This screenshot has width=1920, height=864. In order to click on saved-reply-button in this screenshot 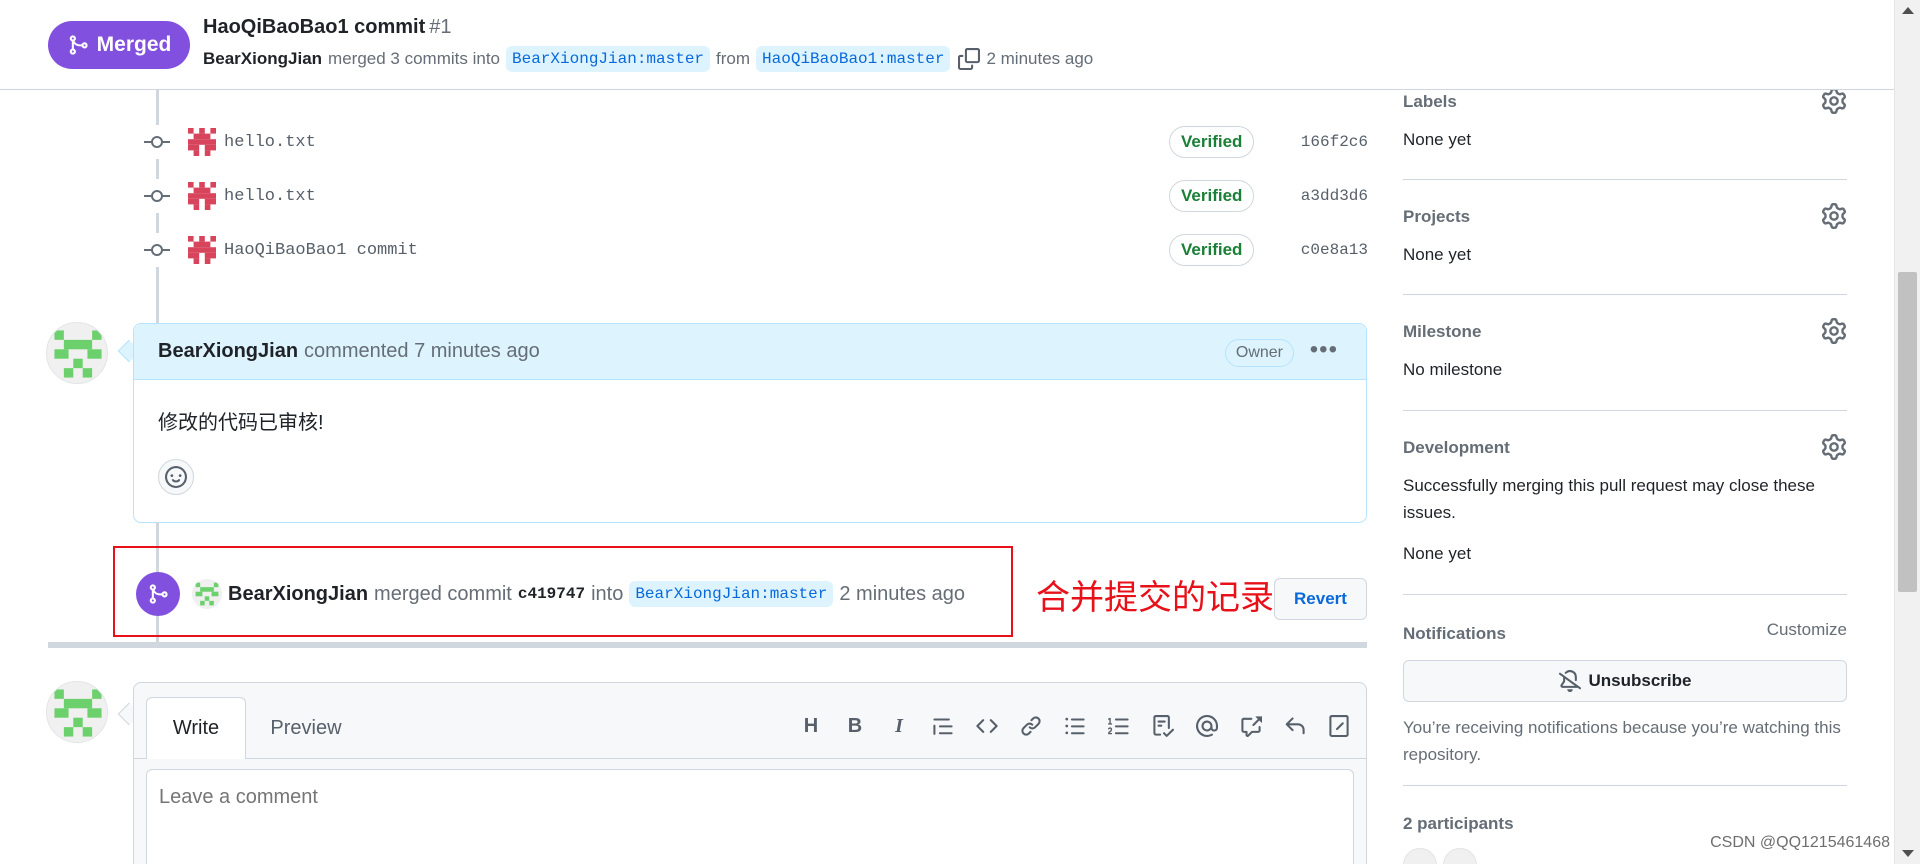, I will do `click(1295, 726)`.